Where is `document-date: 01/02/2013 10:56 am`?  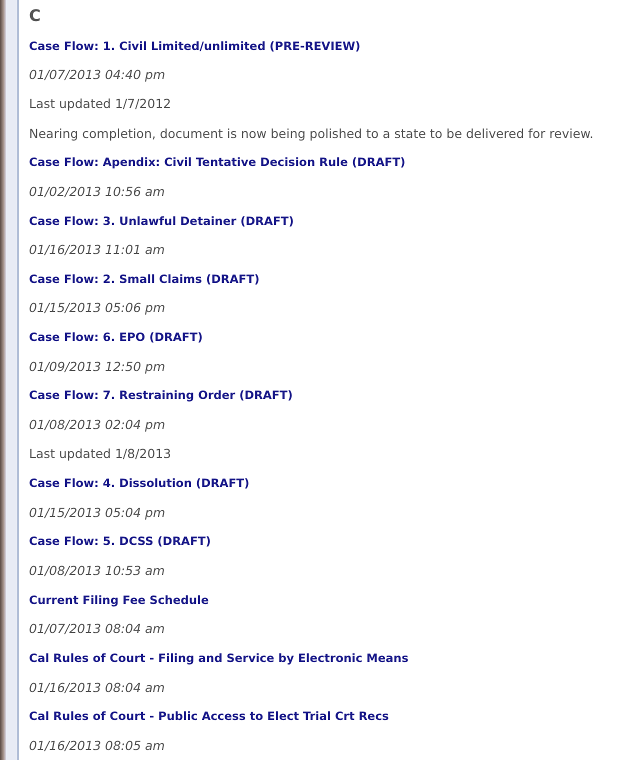
document-date: 01/02/2013 10:56 am is located at coordinates (97, 191).